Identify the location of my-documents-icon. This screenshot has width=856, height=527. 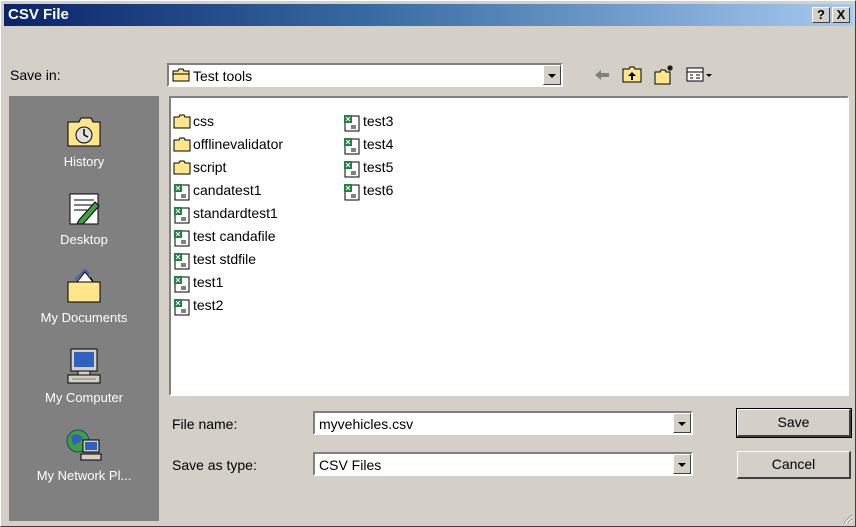
(84, 285).